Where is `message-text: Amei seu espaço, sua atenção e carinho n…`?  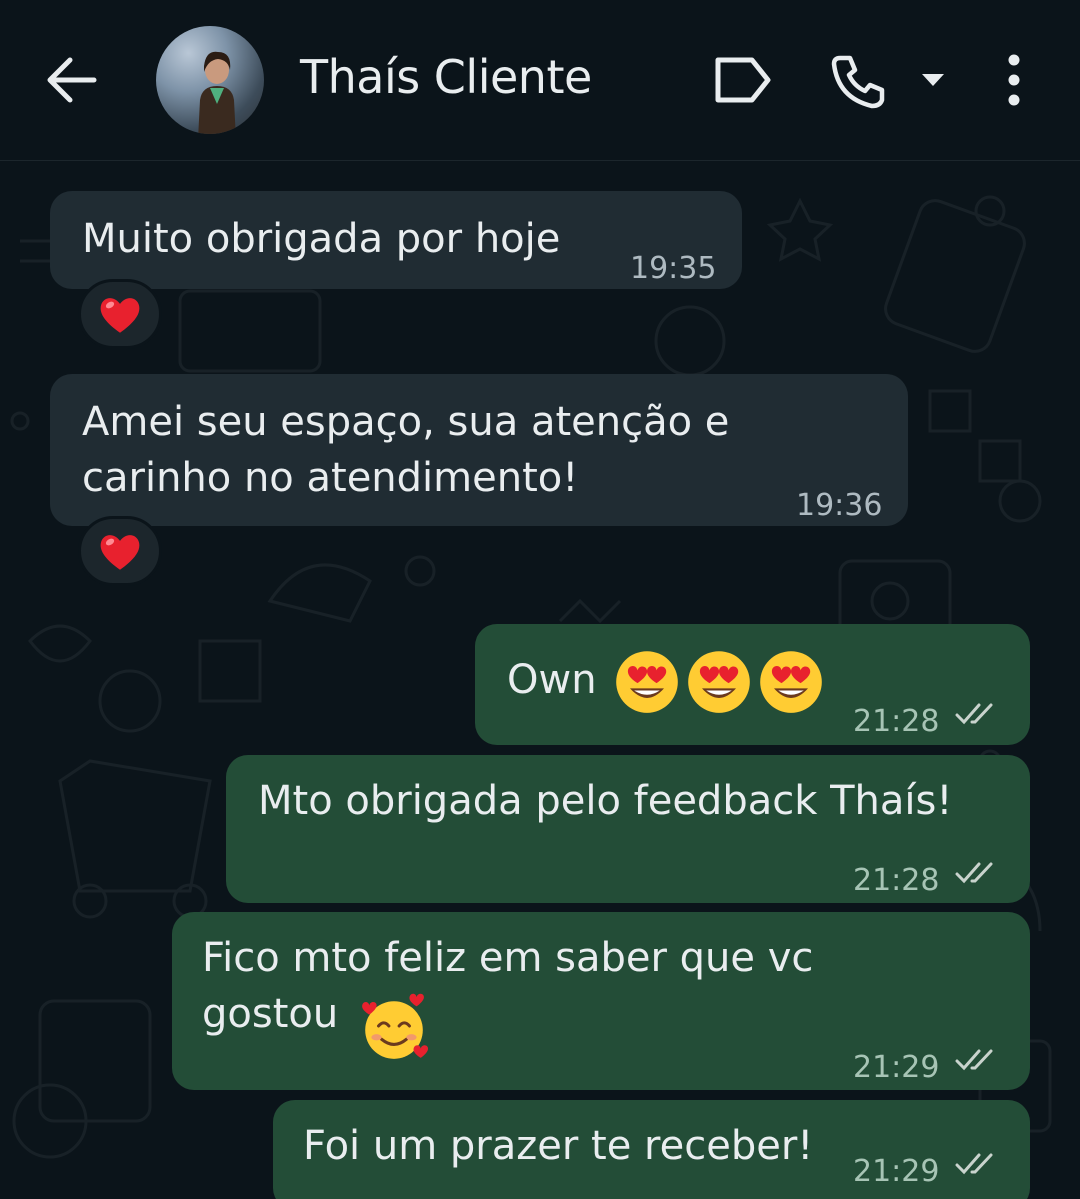 message-text: Amei seu espaço, sua atenção e carinho n… is located at coordinates (406, 450).